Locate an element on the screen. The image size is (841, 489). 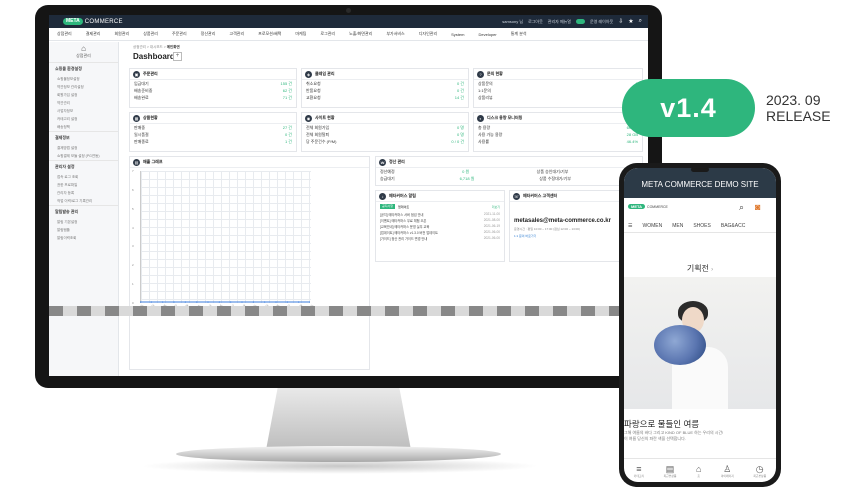
nav-item: 정산관리 is located at coordinates (208, 34).